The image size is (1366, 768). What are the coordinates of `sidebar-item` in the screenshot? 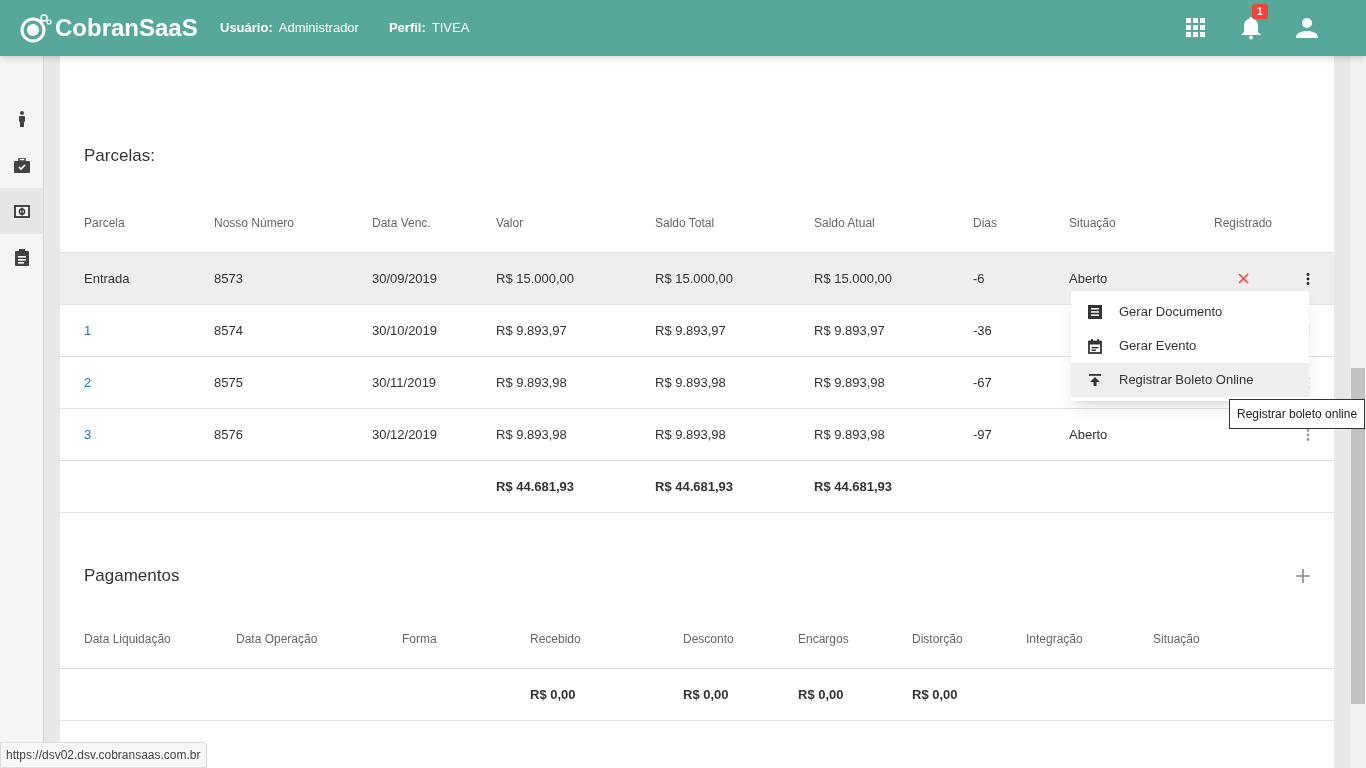 It's located at (21, 211).